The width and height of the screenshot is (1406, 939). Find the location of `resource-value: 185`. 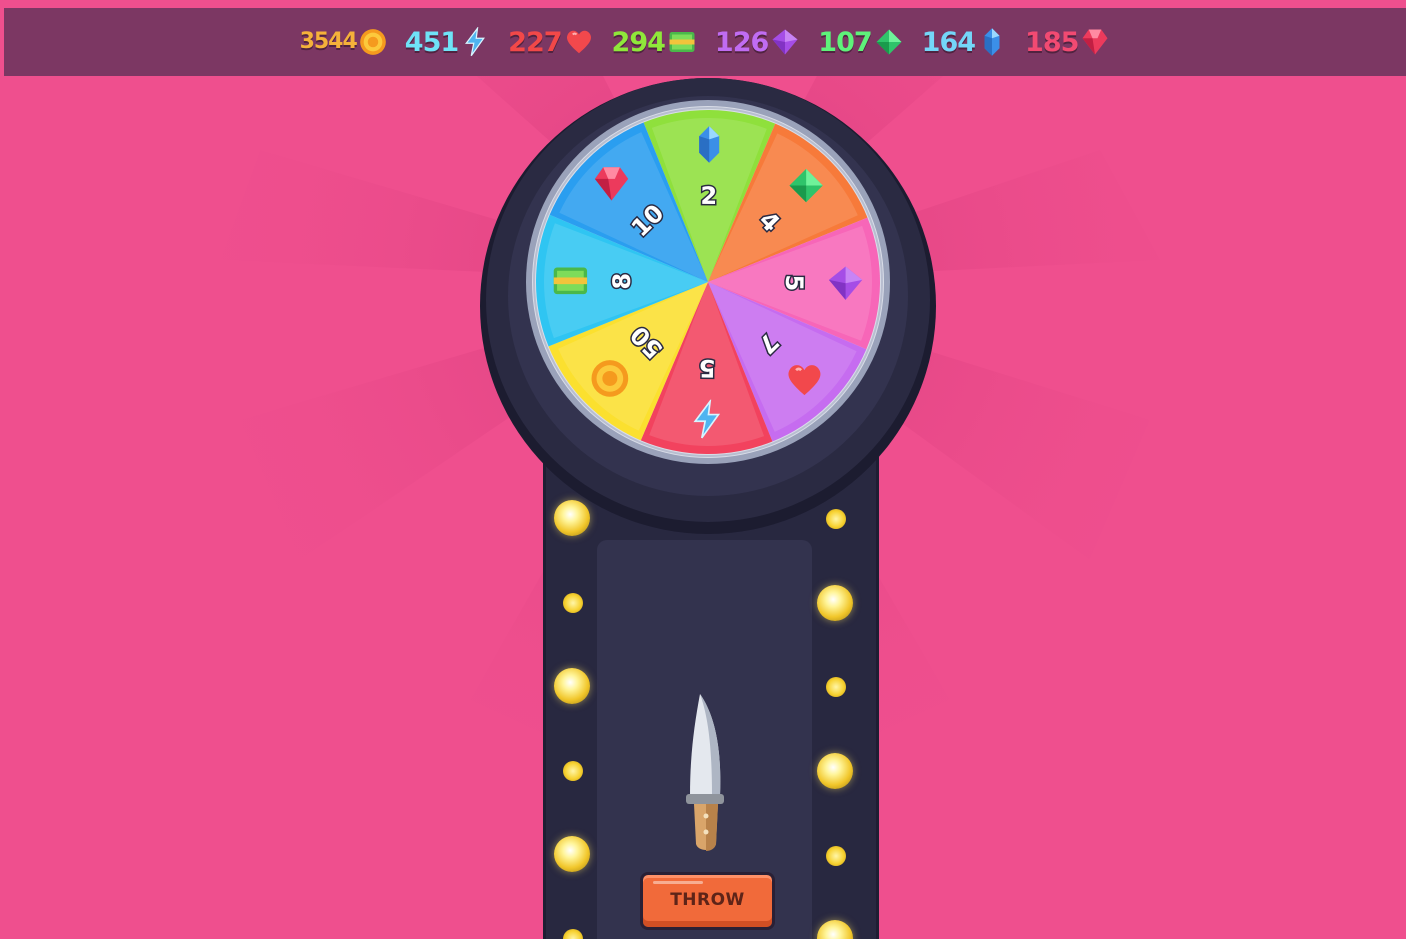

resource-value: 185 is located at coordinates (1052, 42).